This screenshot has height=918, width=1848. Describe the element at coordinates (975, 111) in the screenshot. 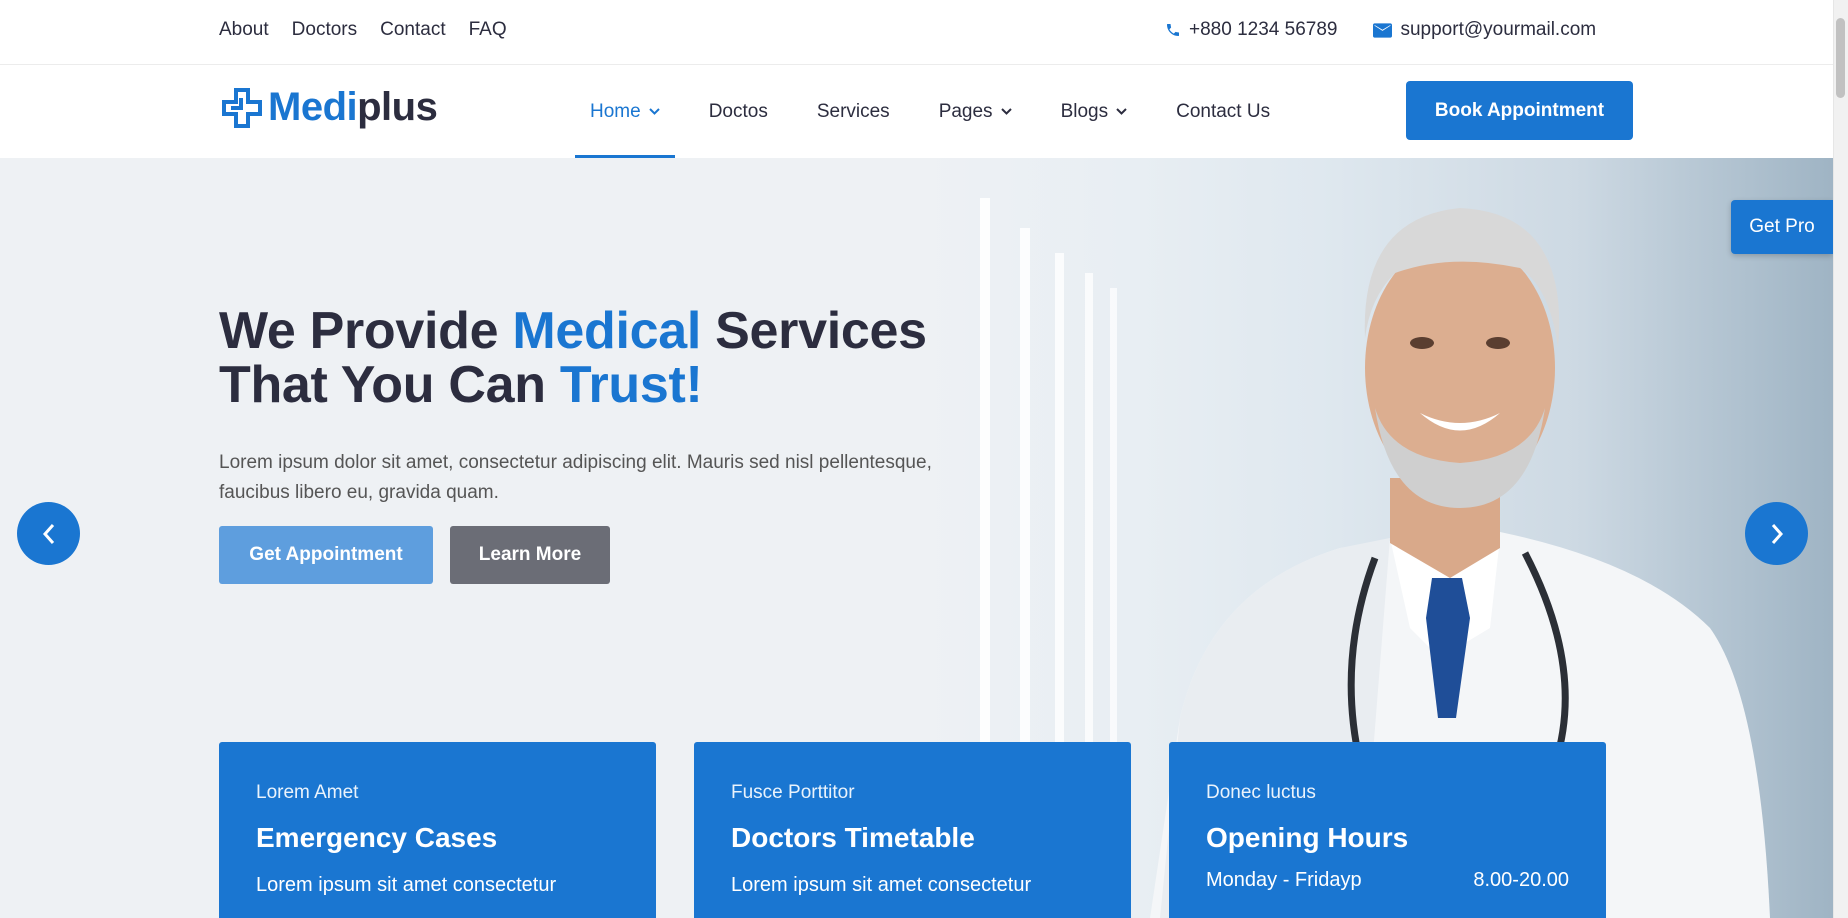

I see `nav-pages: Pages` at that location.